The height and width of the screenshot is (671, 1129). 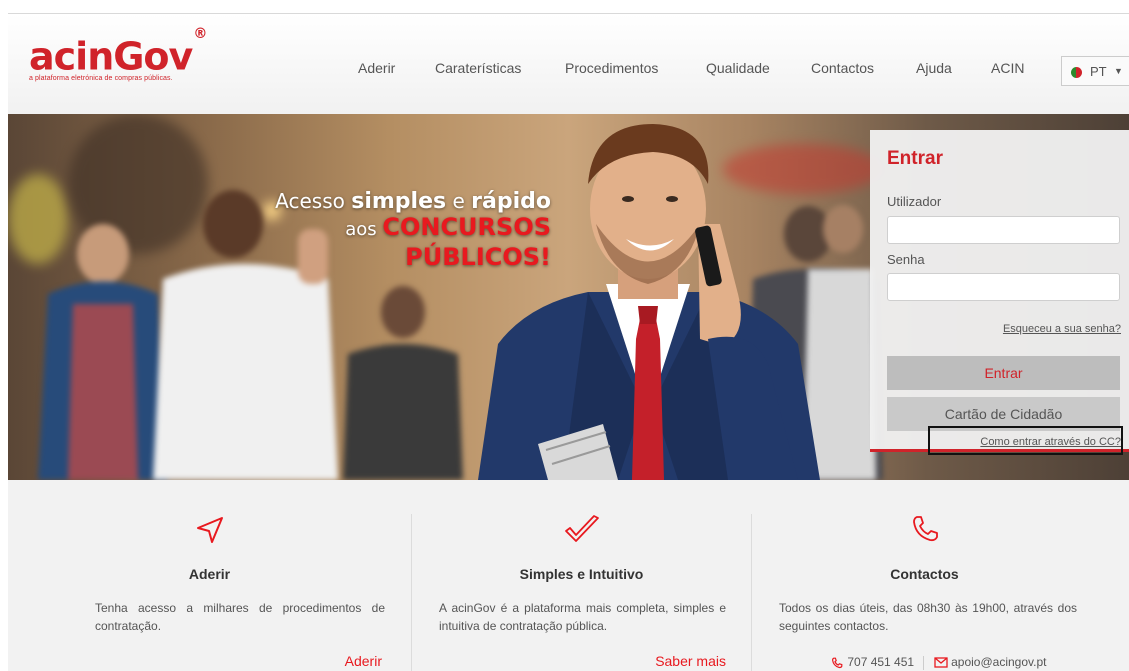 I want to click on feature-title: Aderir, so click(x=209, y=574).